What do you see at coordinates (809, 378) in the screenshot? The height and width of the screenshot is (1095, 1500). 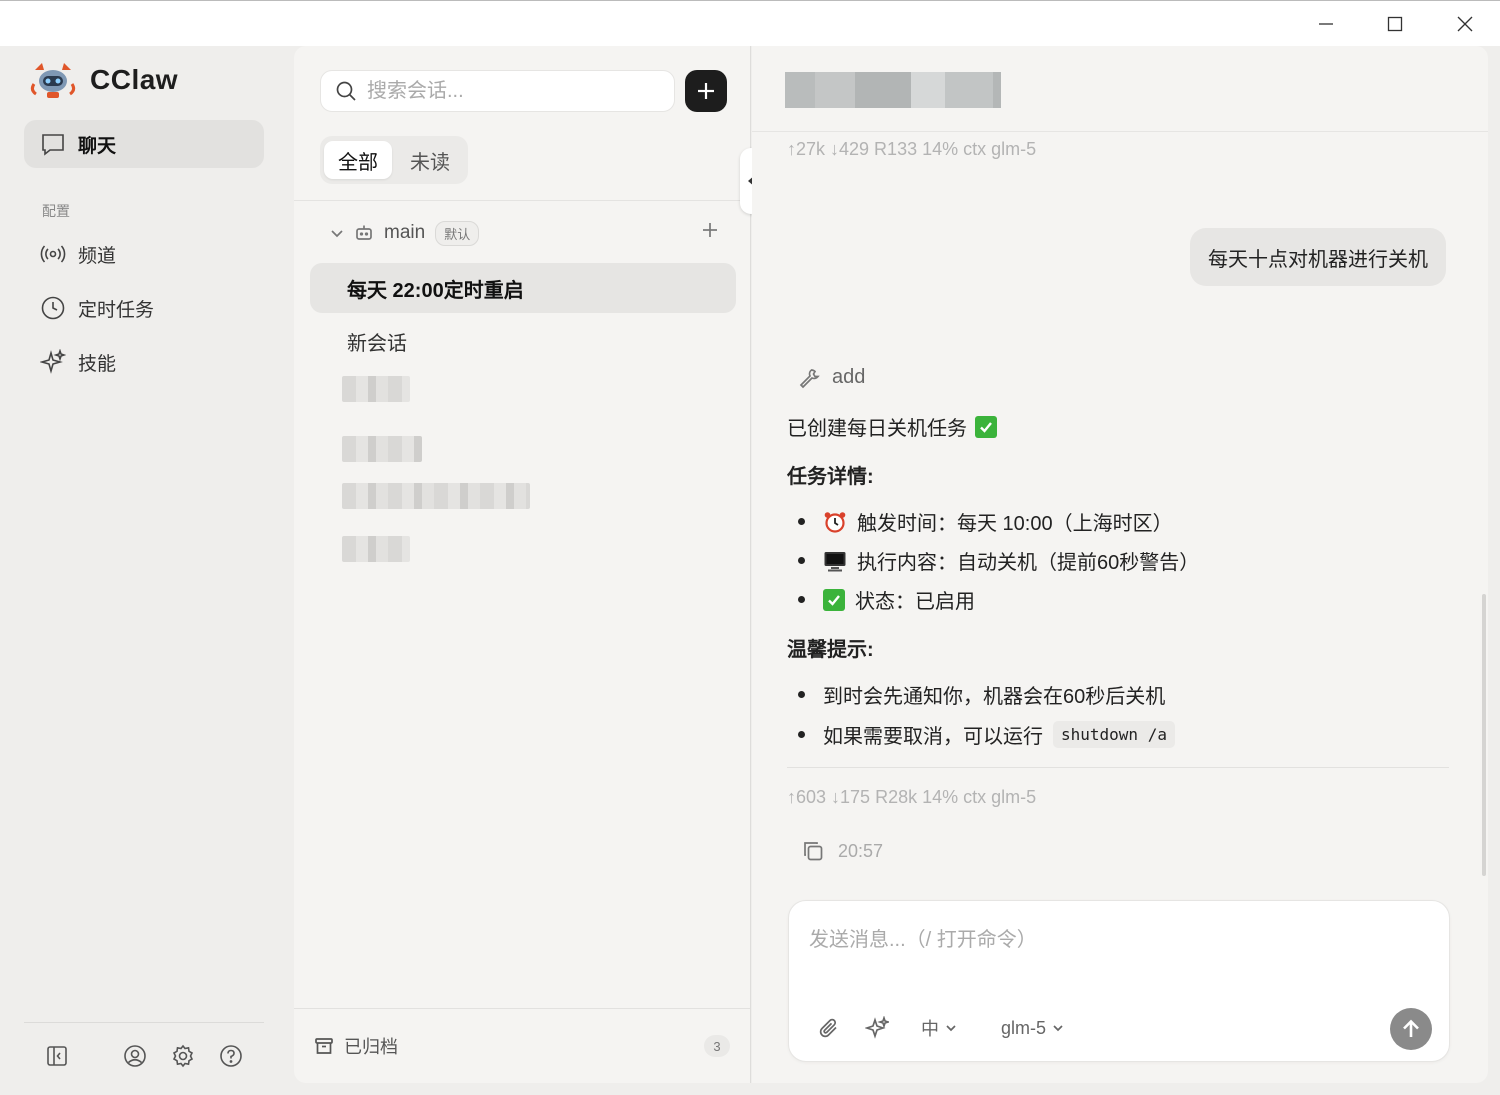 I see `wrench-icon` at bounding box center [809, 378].